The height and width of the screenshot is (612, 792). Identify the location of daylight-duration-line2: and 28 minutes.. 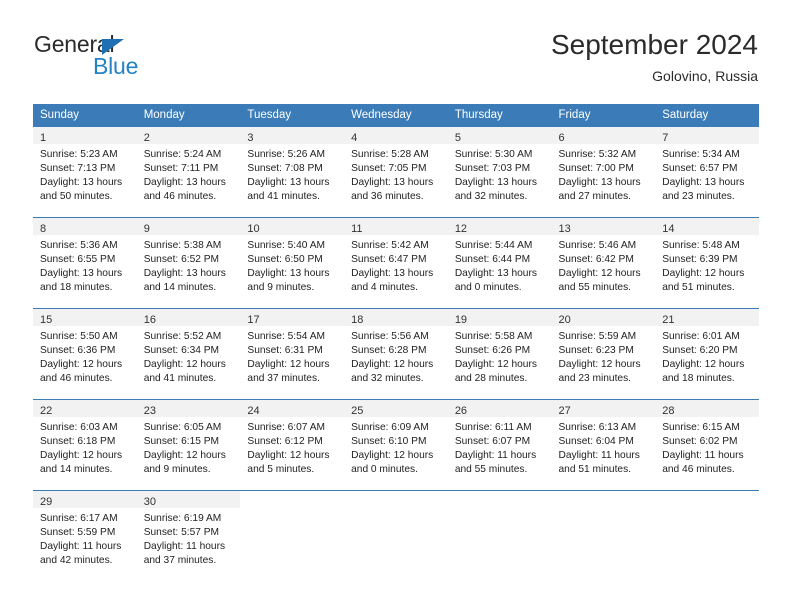
(491, 378).